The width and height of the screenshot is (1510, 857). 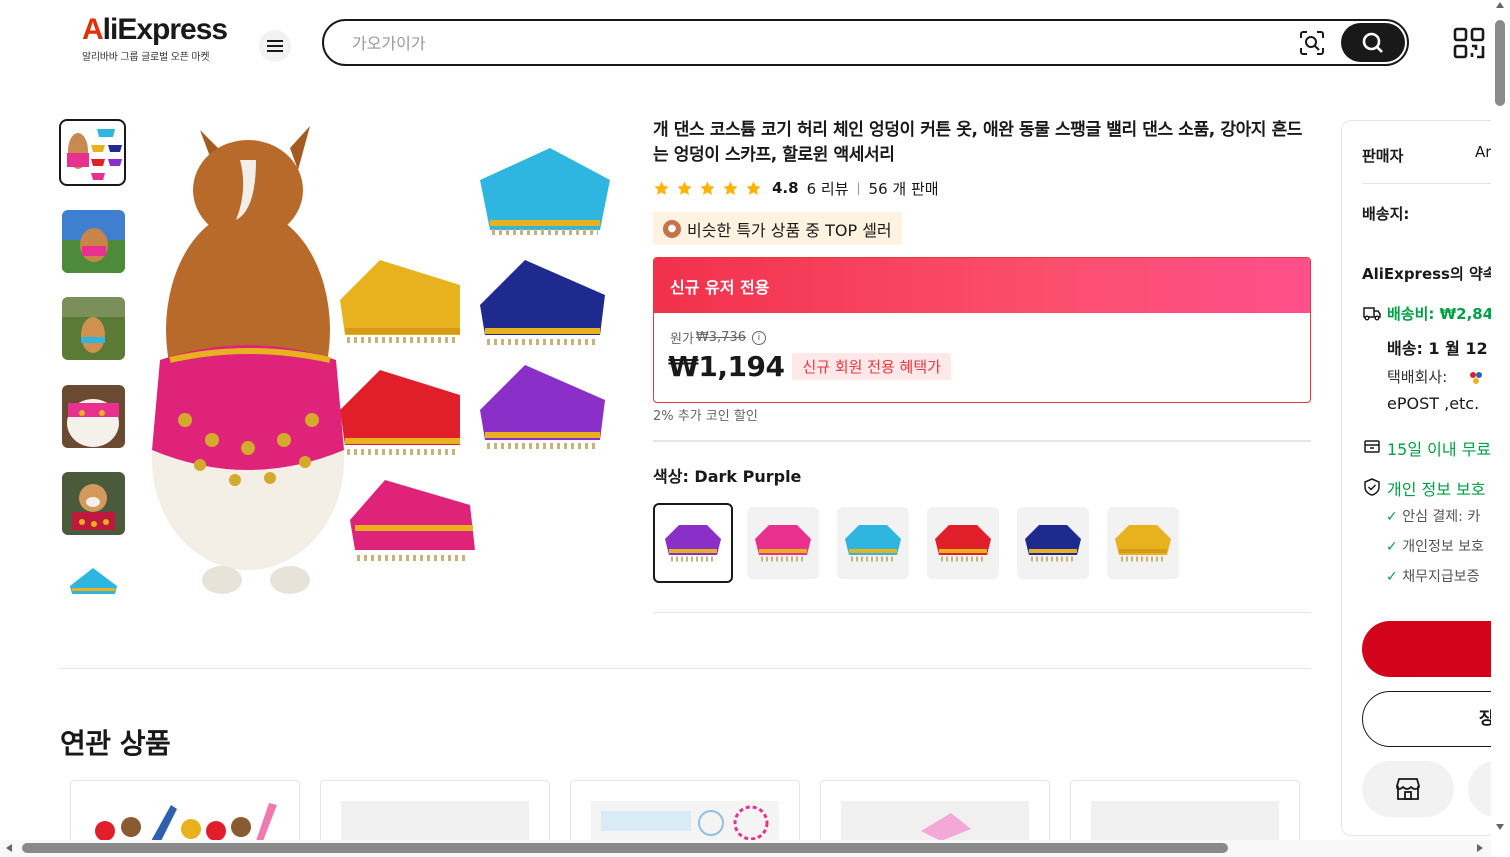 I want to click on color-value: Dark Purple, so click(x=748, y=476).